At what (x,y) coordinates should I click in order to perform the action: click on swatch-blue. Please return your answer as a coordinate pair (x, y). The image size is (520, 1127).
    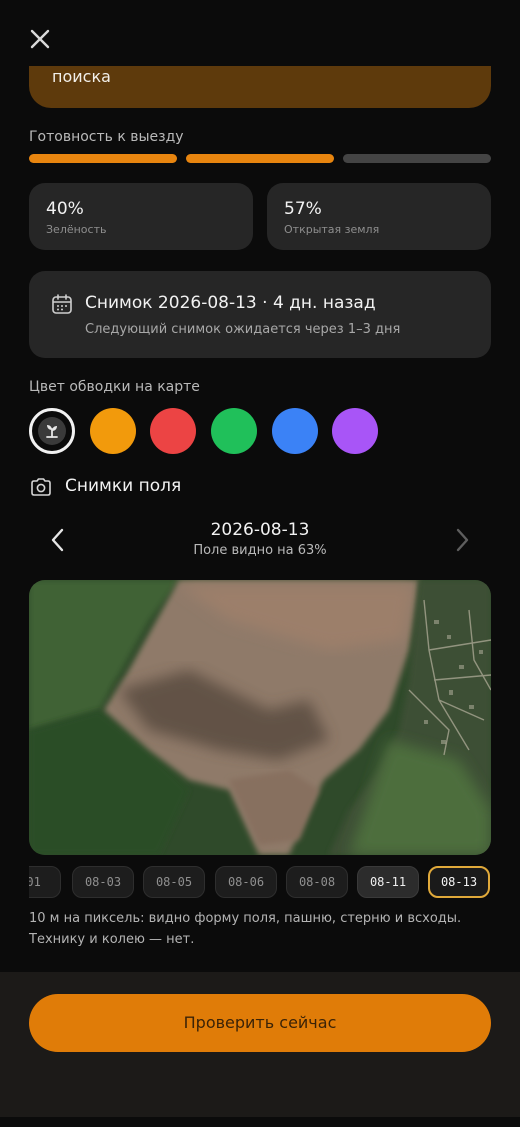
    Looking at the image, I should click on (295, 431).